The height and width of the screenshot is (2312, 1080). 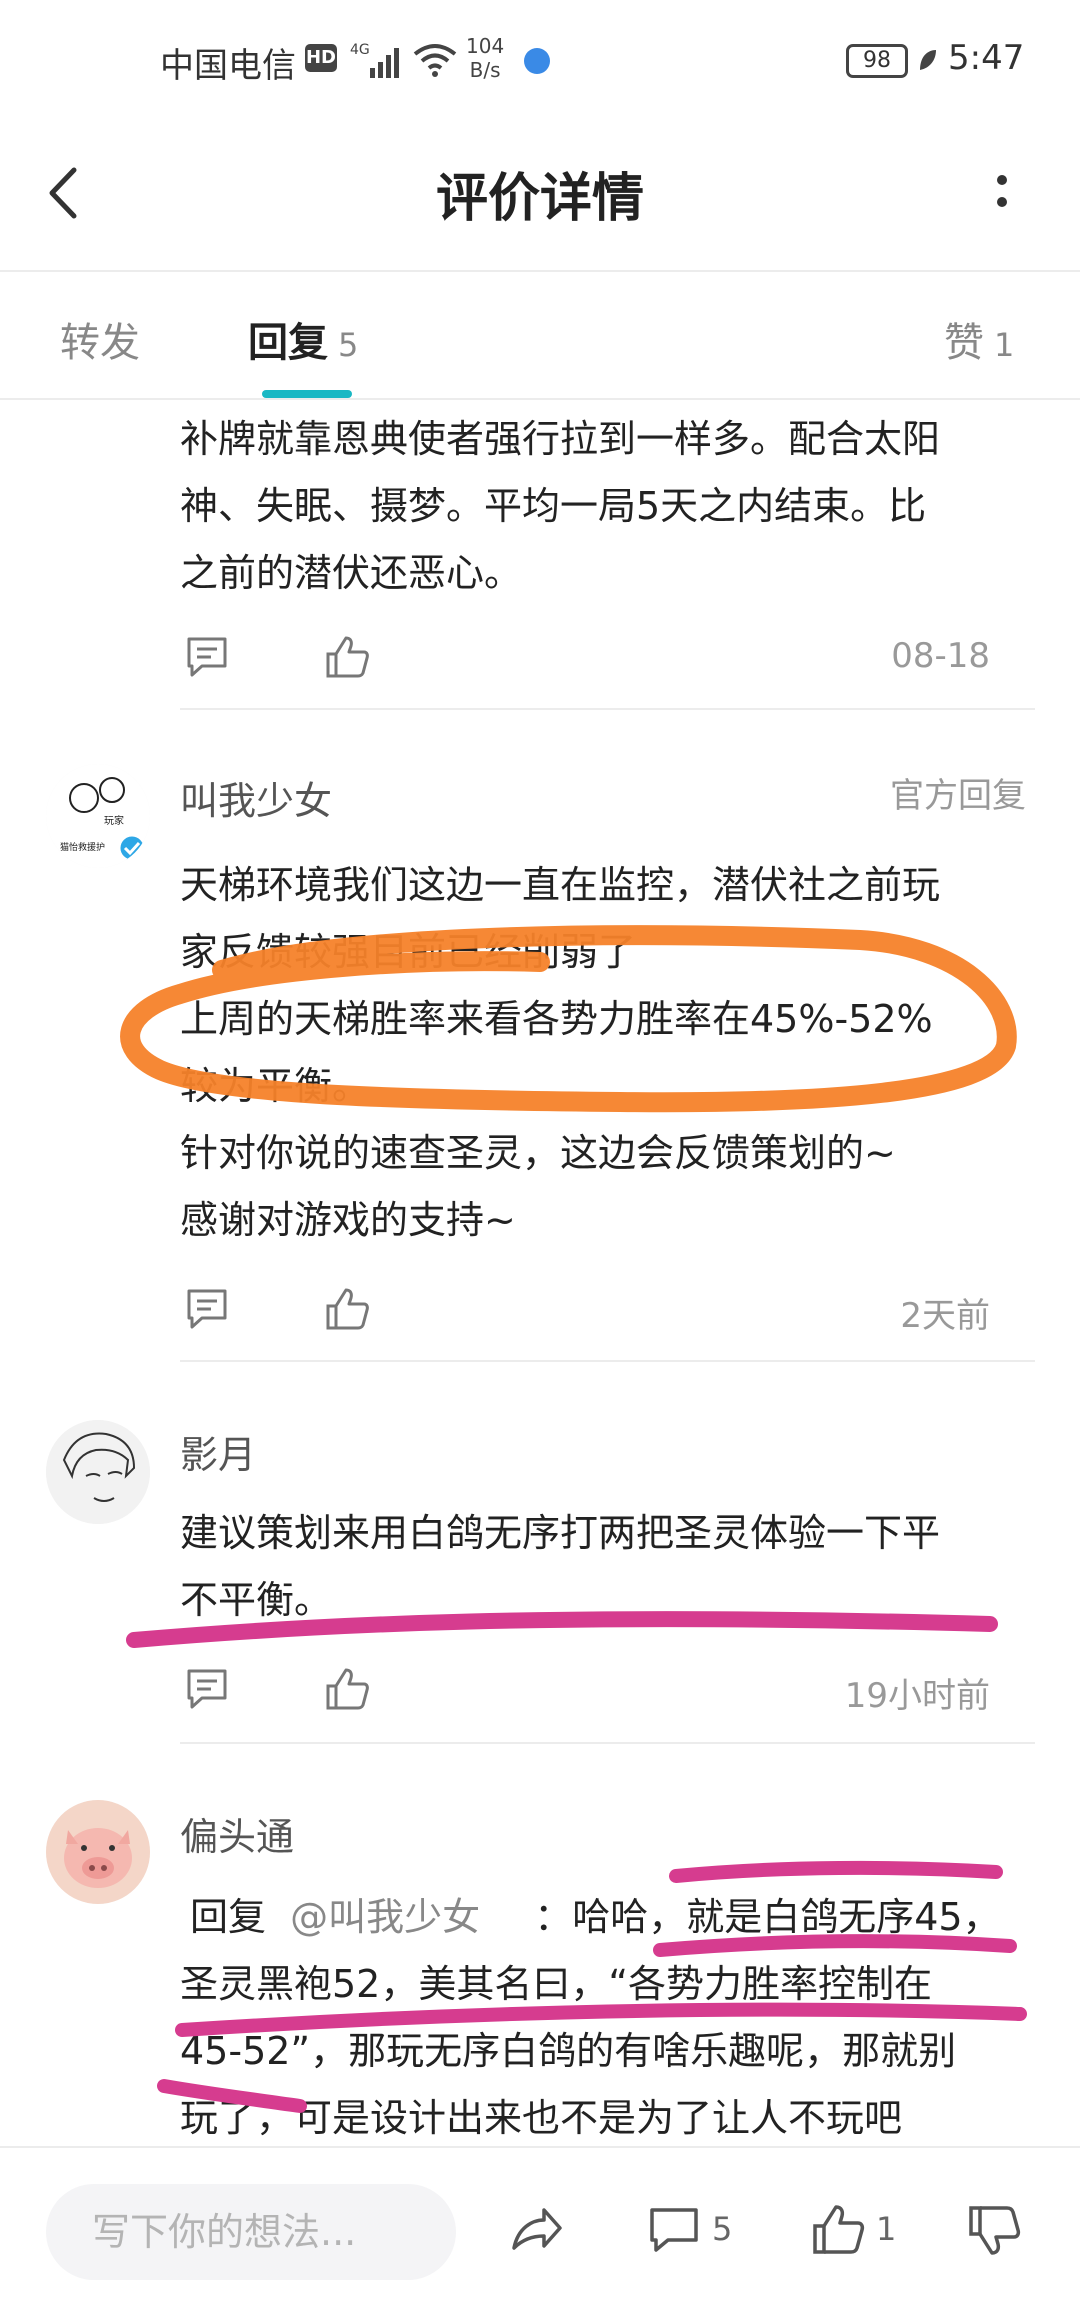 What do you see at coordinates (945, 1316) in the screenshot?
I see `comment-time: 2天前` at bounding box center [945, 1316].